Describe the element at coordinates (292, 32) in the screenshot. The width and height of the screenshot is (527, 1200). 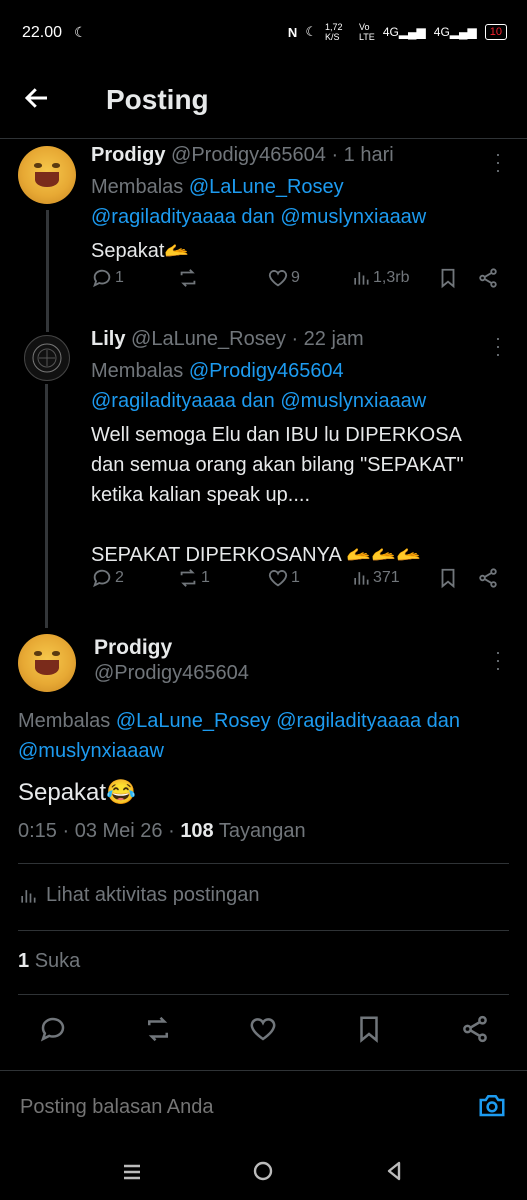
I see `nfc-icon: N` at that location.